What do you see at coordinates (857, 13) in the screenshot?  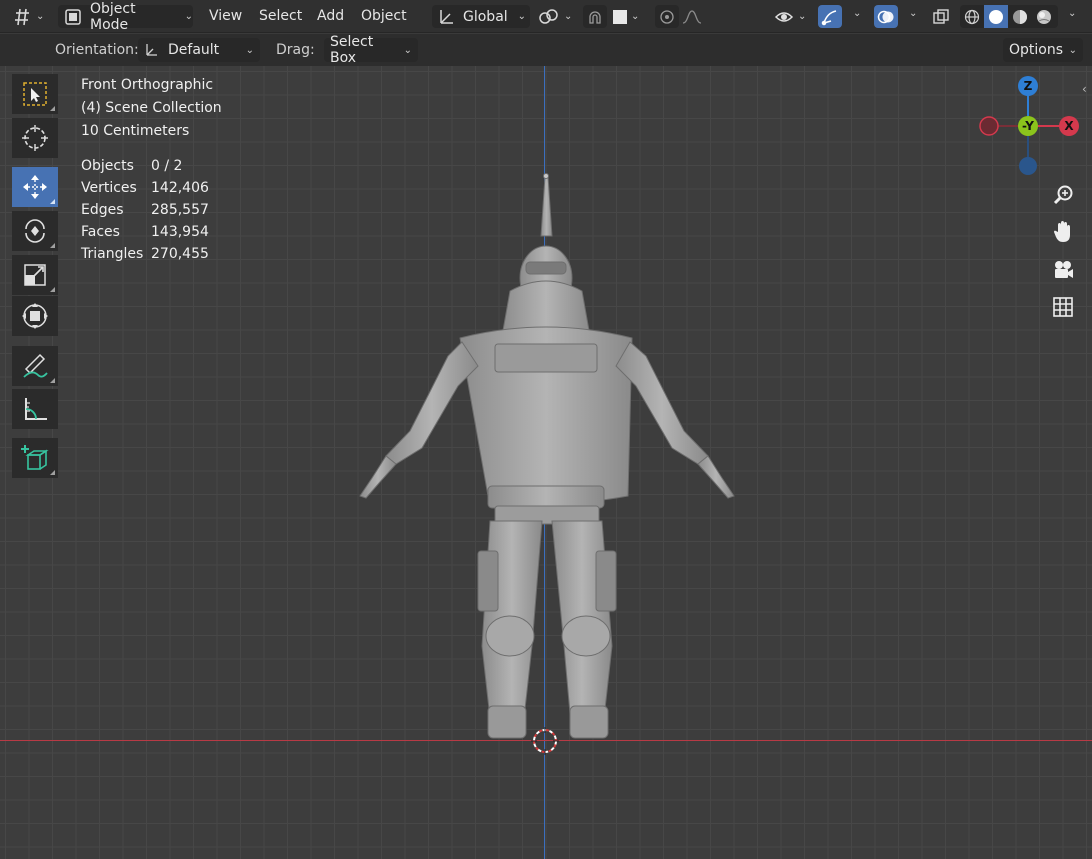 I see `gizmo-dropdown-chevron-icon: ⌄` at bounding box center [857, 13].